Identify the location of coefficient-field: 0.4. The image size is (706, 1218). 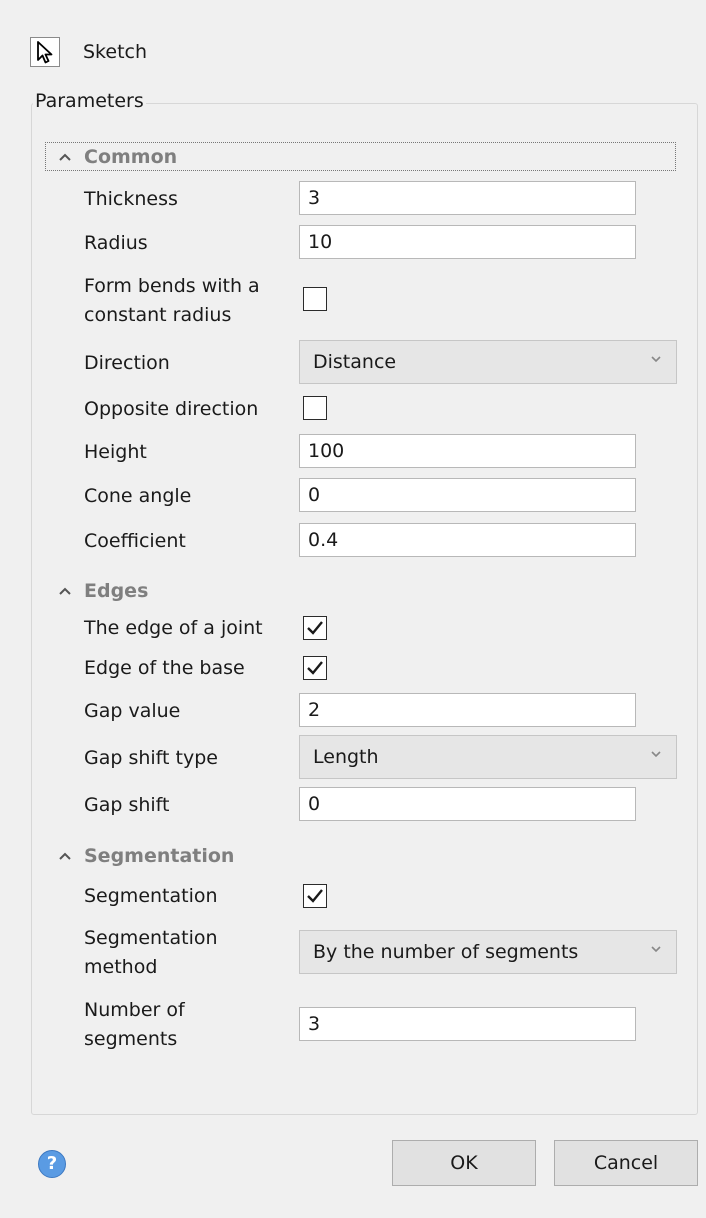
(467, 540).